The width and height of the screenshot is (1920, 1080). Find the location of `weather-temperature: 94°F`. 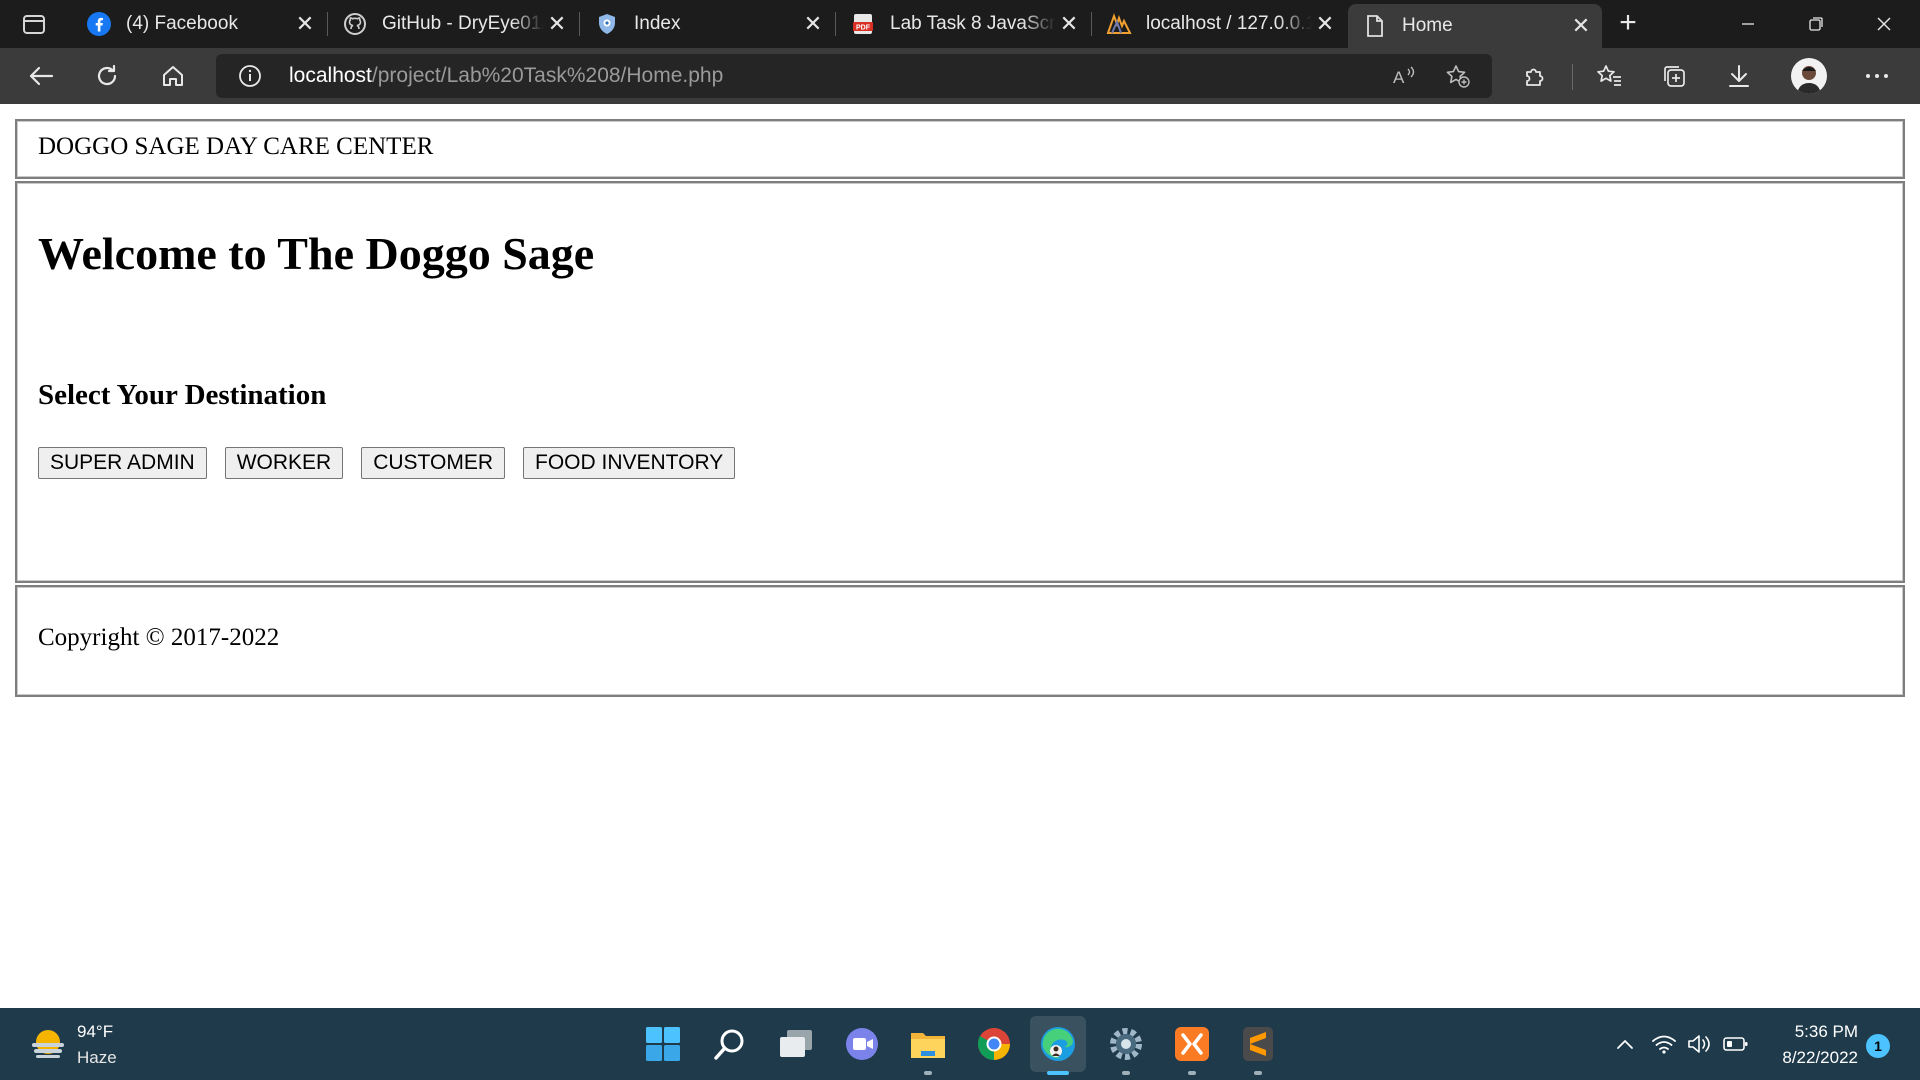

weather-temperature: 94°F is located at coordinates (95, 1032).